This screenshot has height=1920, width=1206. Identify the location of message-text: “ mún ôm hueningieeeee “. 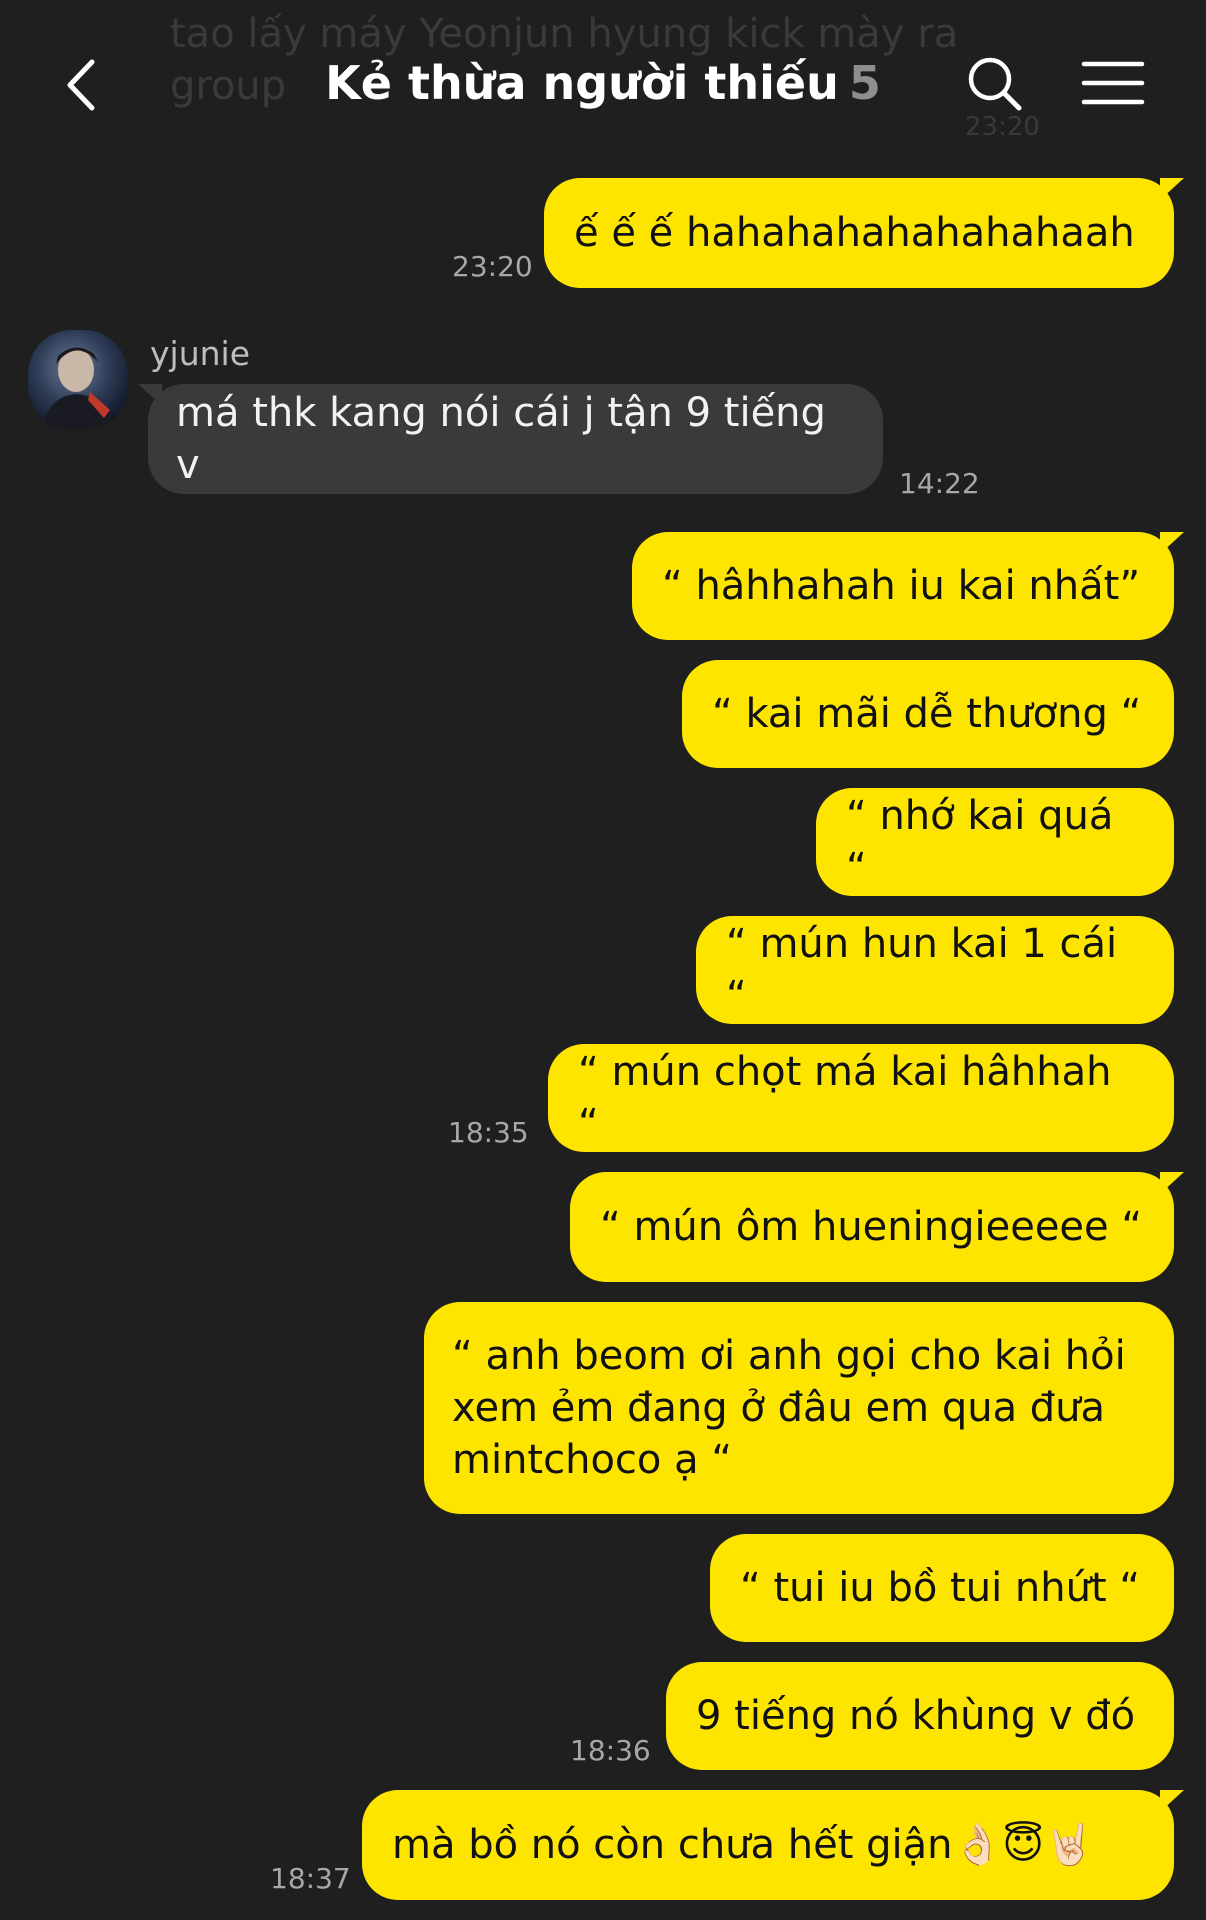
(871, 1227).